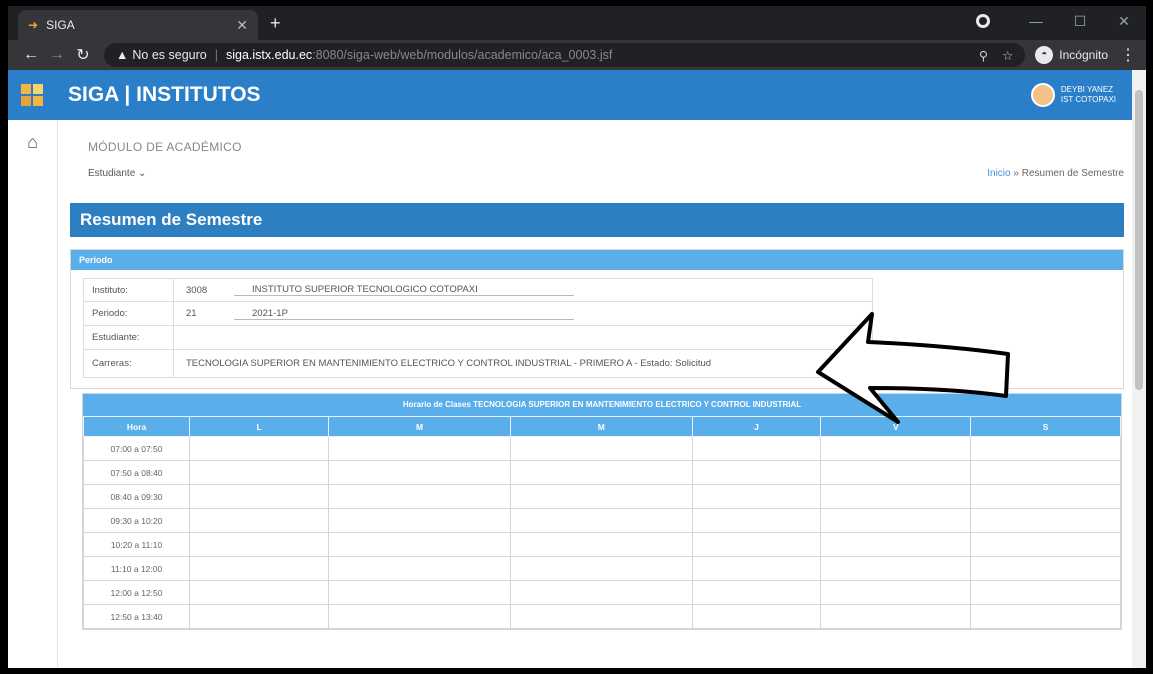 This screenshot has height=674, width=1153. Describe the element at coordinates (1080, 21) in the screenshot. I see `maximize-icon: ☐` at that location.